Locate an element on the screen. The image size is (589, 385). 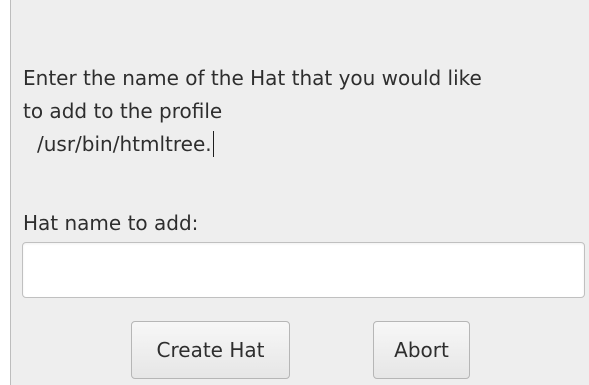
hat-name-input is located at coordinates (303, 270).